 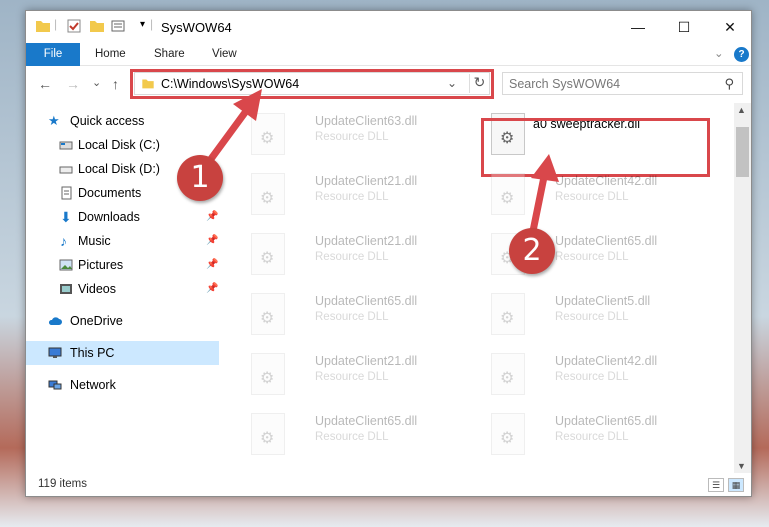 What do you see at coordinates (388, 54) in the screenshot?
I see `ribbon-tabs: File Home Share View ⌄ ?` at bounding box center [388, 54].